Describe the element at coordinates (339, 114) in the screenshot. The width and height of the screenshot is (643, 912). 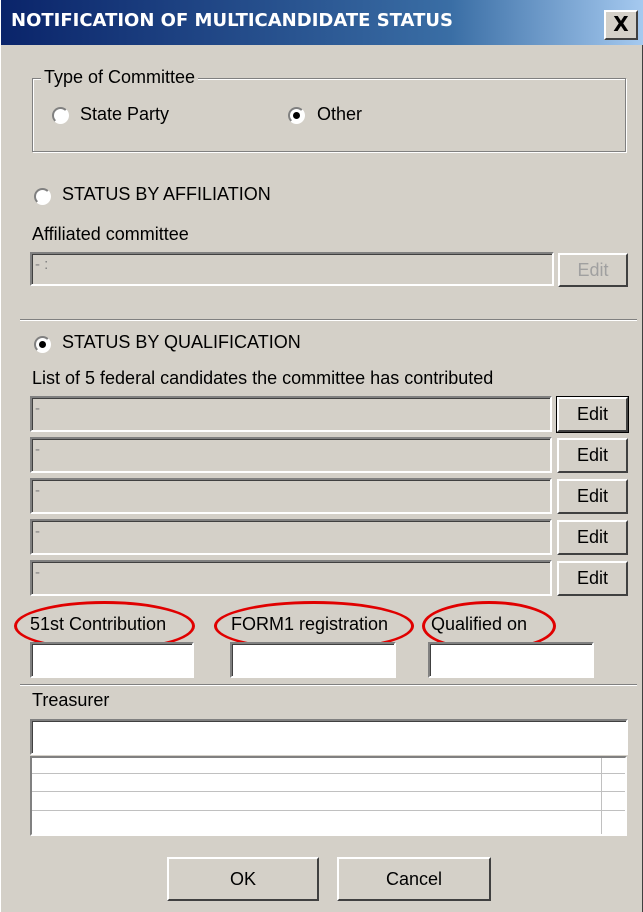
I see `other-label: Other` at that location.